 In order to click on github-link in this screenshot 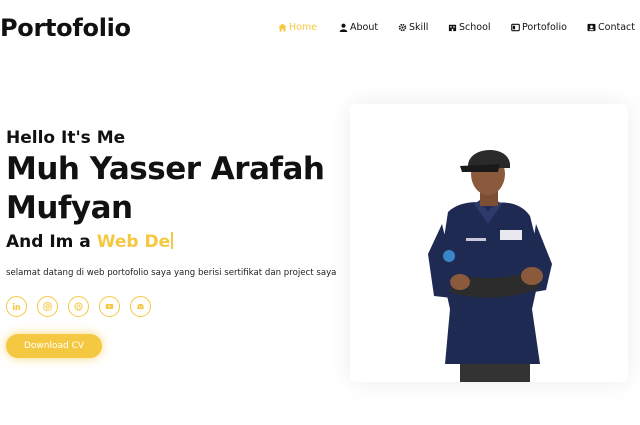, I will do `click(78, 306)`.